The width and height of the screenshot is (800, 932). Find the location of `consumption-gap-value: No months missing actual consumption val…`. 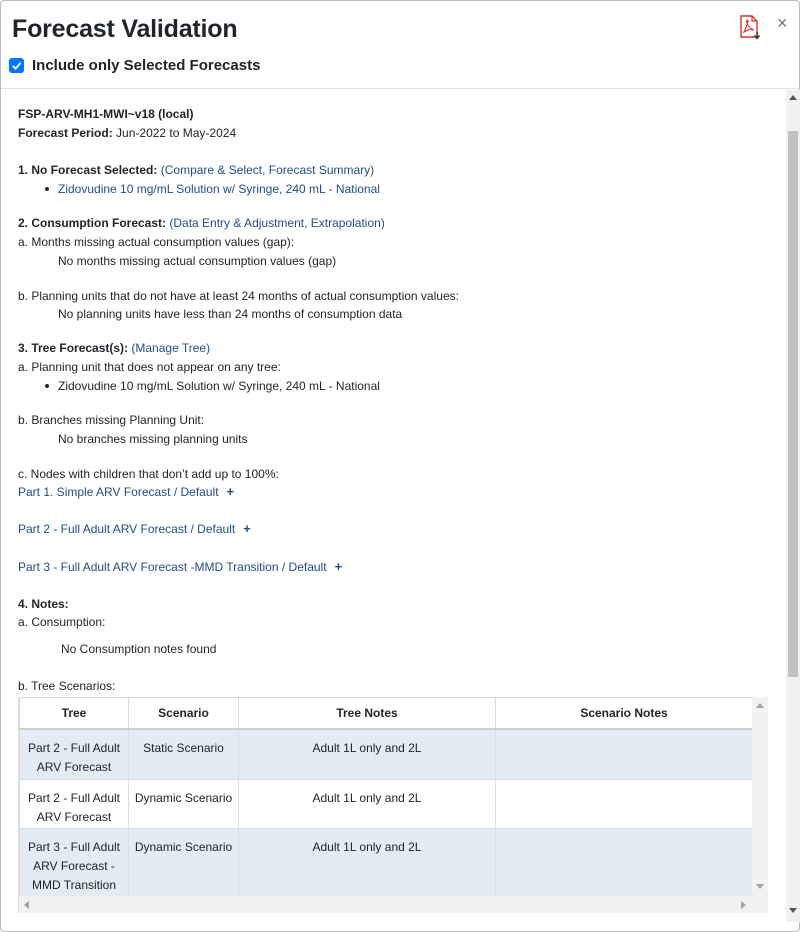

consumption-gap-value: No months missing actual consumption val… is located at coordinates (197, 261).